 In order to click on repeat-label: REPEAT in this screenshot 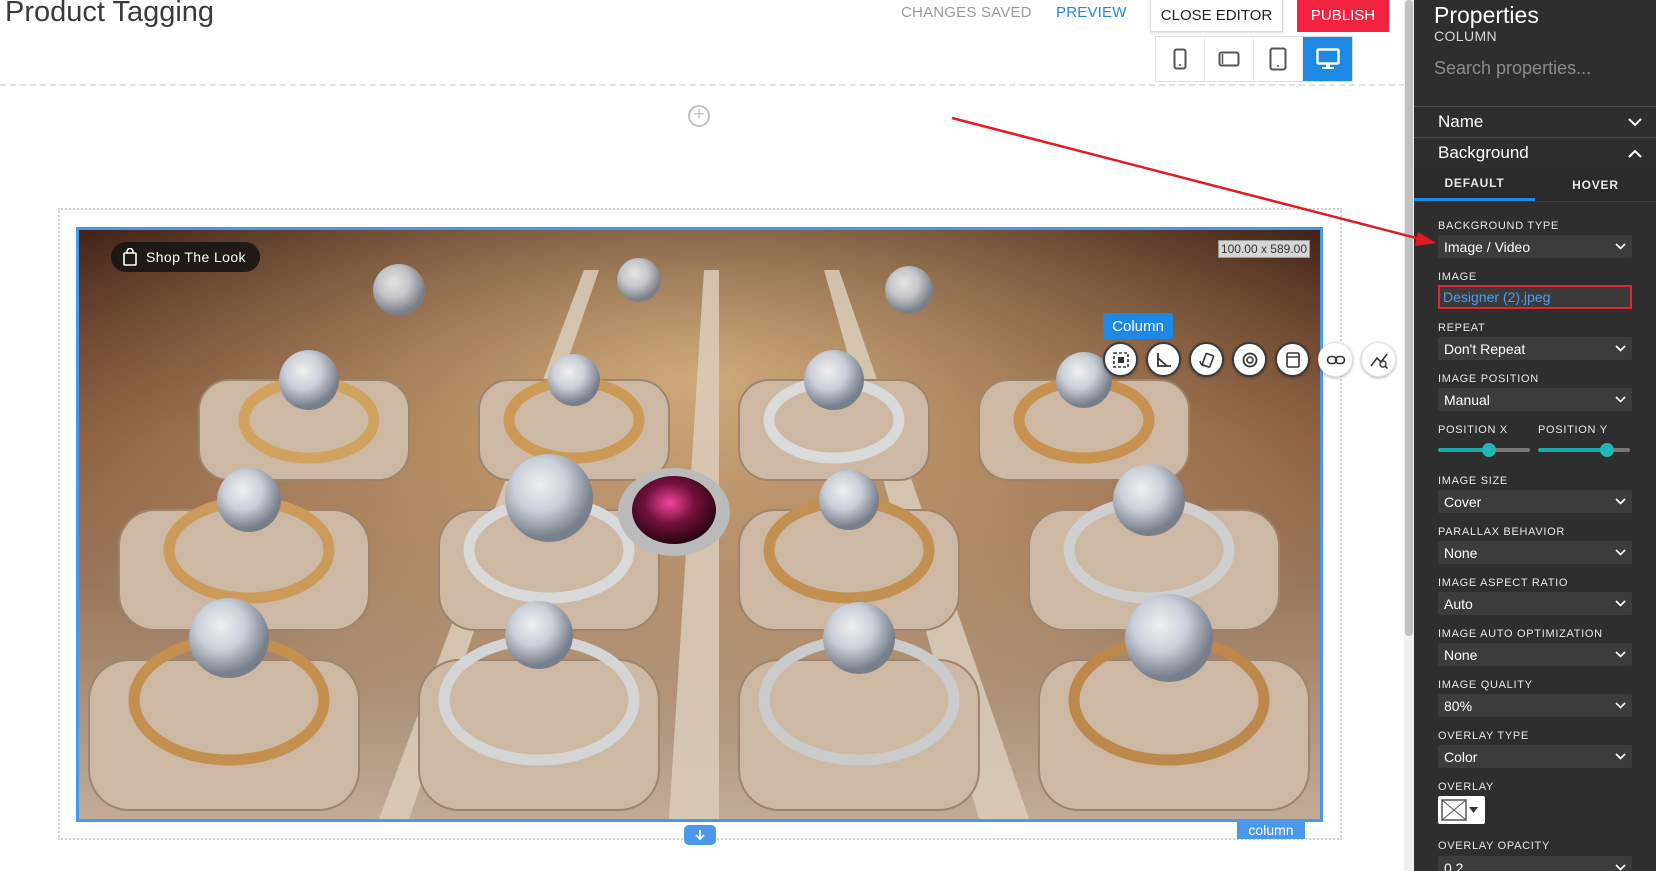, I will do `click(1462, 328)`.